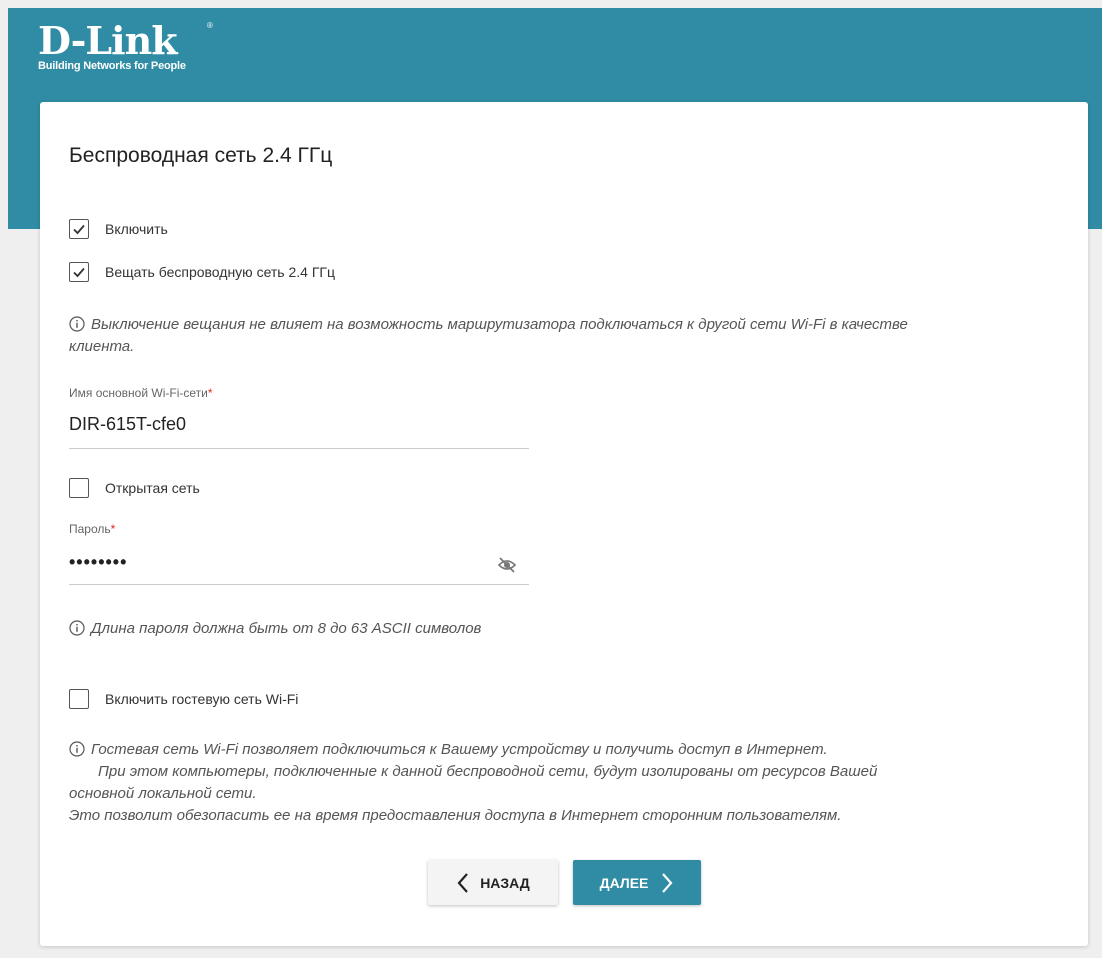  Describe the element at coordinates (463, 882) in the screenshot. I see `chevron-left-icon` at that location.